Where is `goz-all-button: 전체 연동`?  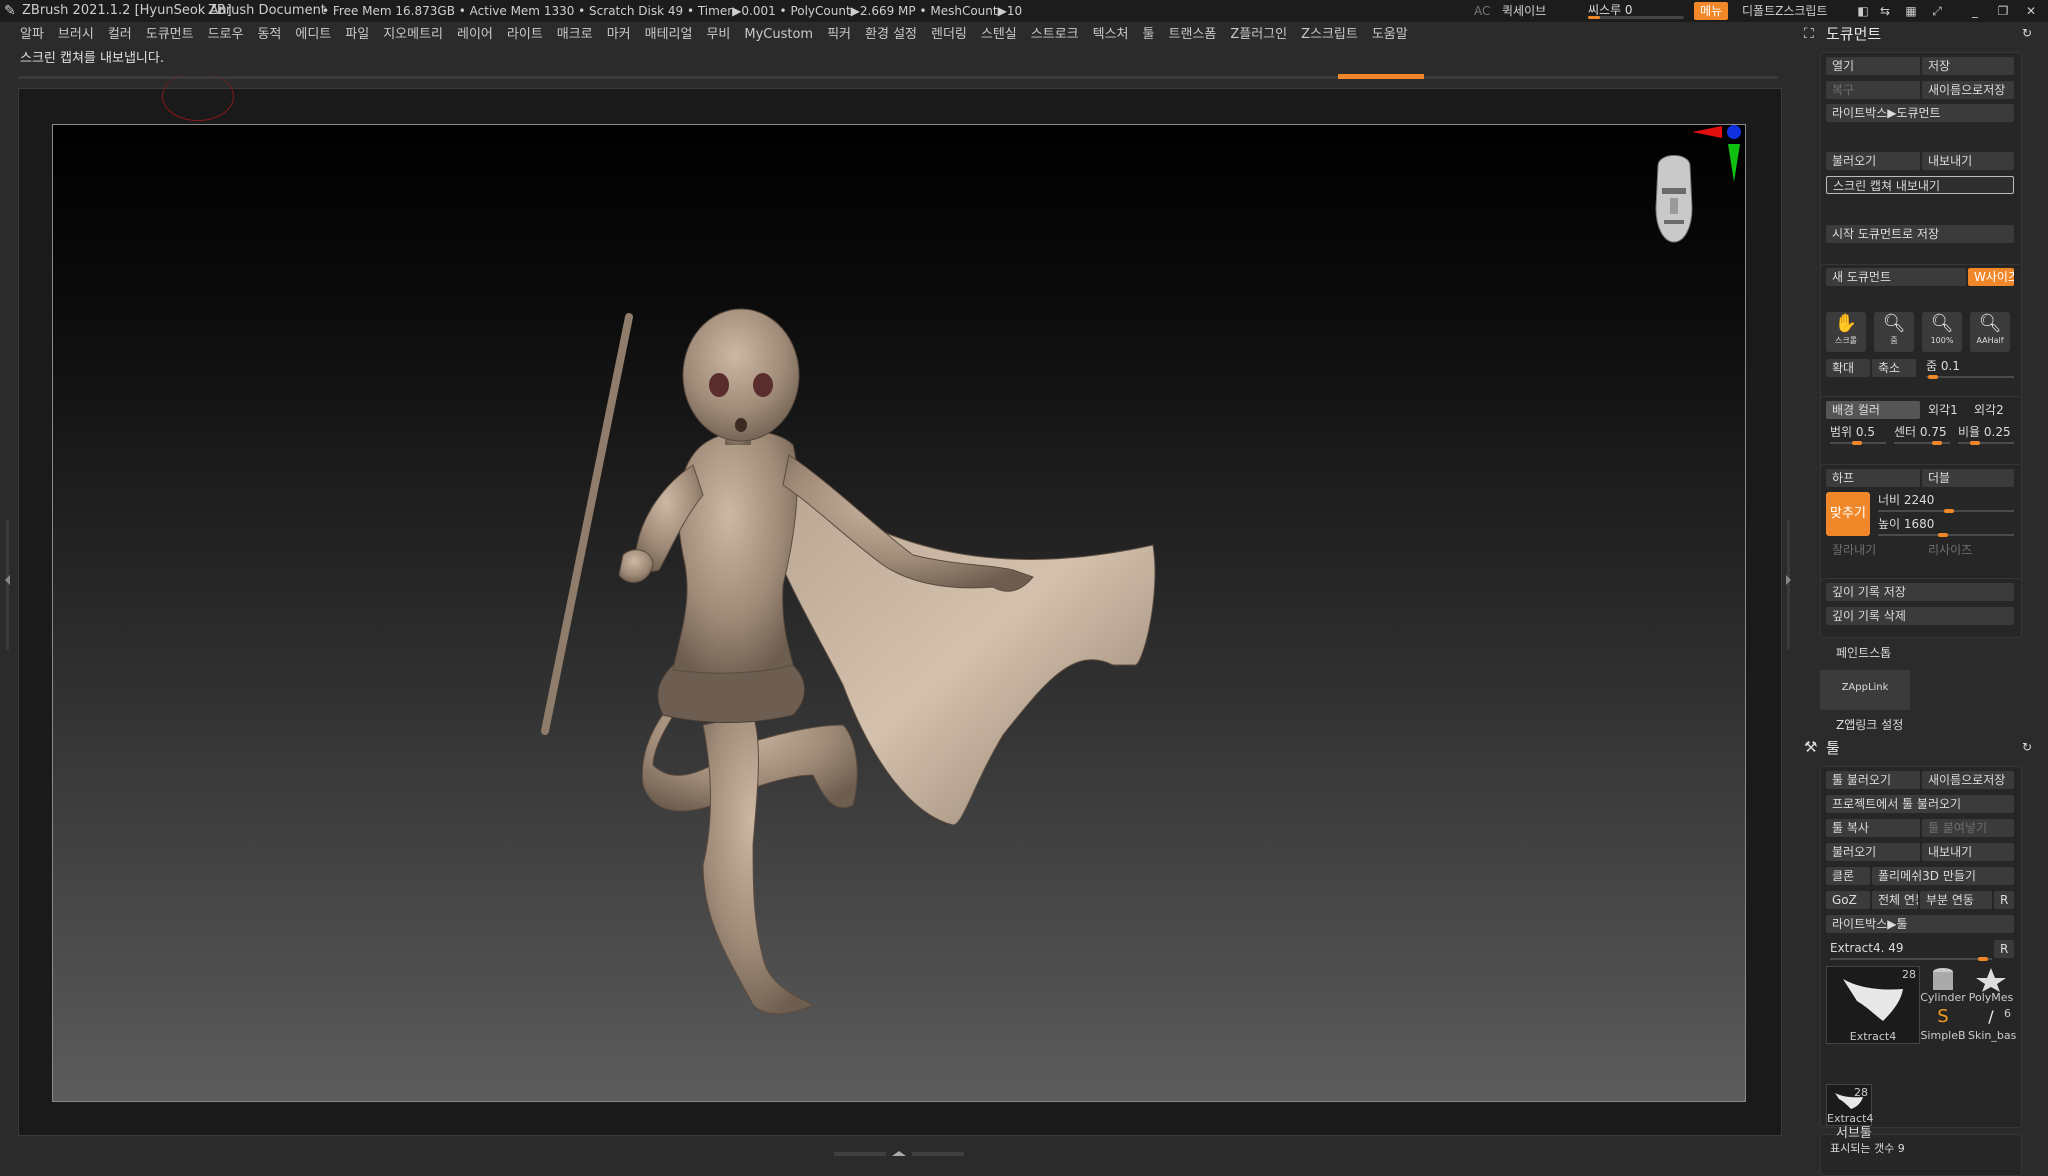
goz-all-button: 전체 연동 is located at coordinates (1895, 900).